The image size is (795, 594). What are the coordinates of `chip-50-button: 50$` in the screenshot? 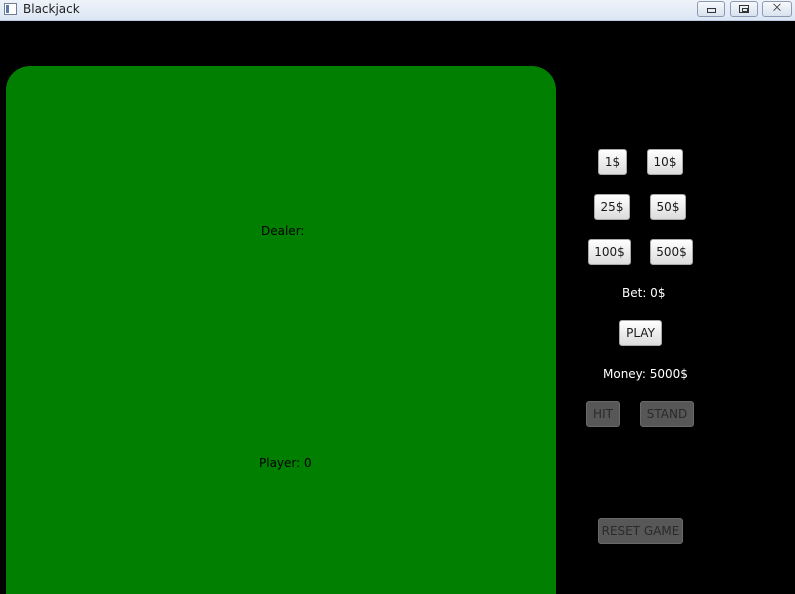 It's located at (668, 207).